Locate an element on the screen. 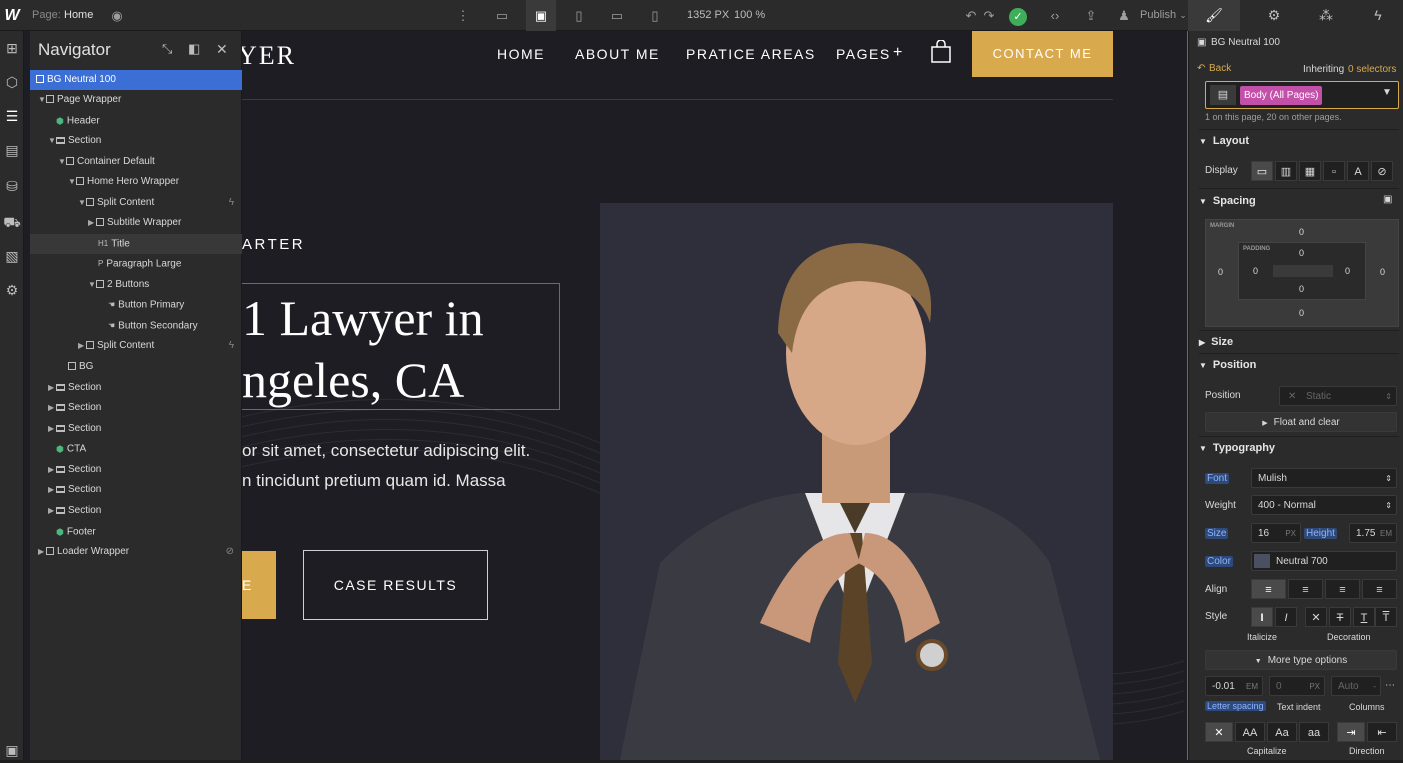 This screenshot has width=1403, height=763. section-layout: ▼ Layout is located at coordinates (1299, 141).